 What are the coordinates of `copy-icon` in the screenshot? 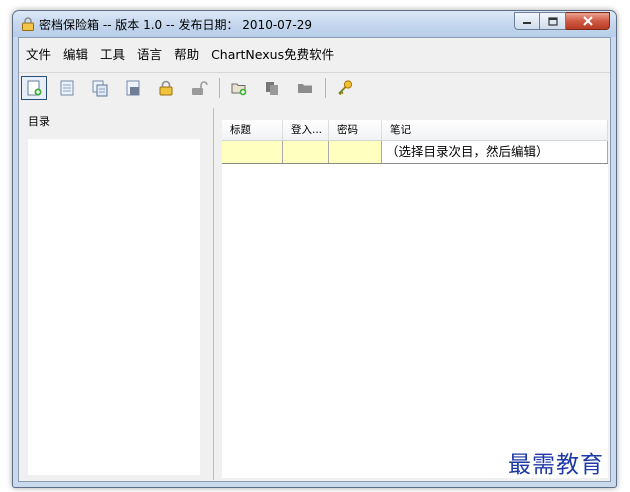 It's located at (272, 88).